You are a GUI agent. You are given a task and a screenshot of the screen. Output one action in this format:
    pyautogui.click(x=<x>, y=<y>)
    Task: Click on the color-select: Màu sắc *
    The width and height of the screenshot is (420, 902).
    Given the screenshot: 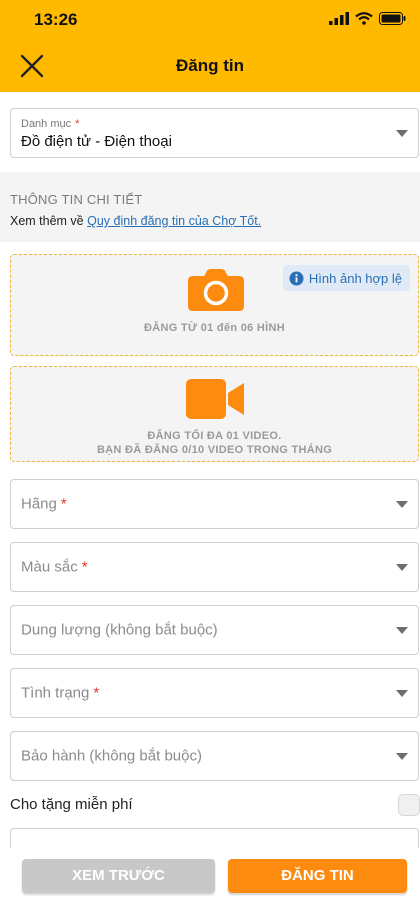 What is the action you would take?
    pyautogui.click(x=214, y=567)
    